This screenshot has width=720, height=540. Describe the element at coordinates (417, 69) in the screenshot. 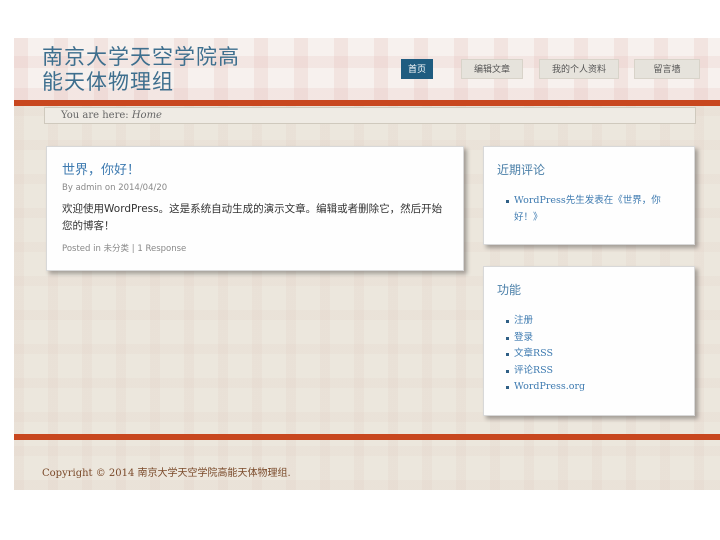

I see `nav-item-home: 首页` at that location.